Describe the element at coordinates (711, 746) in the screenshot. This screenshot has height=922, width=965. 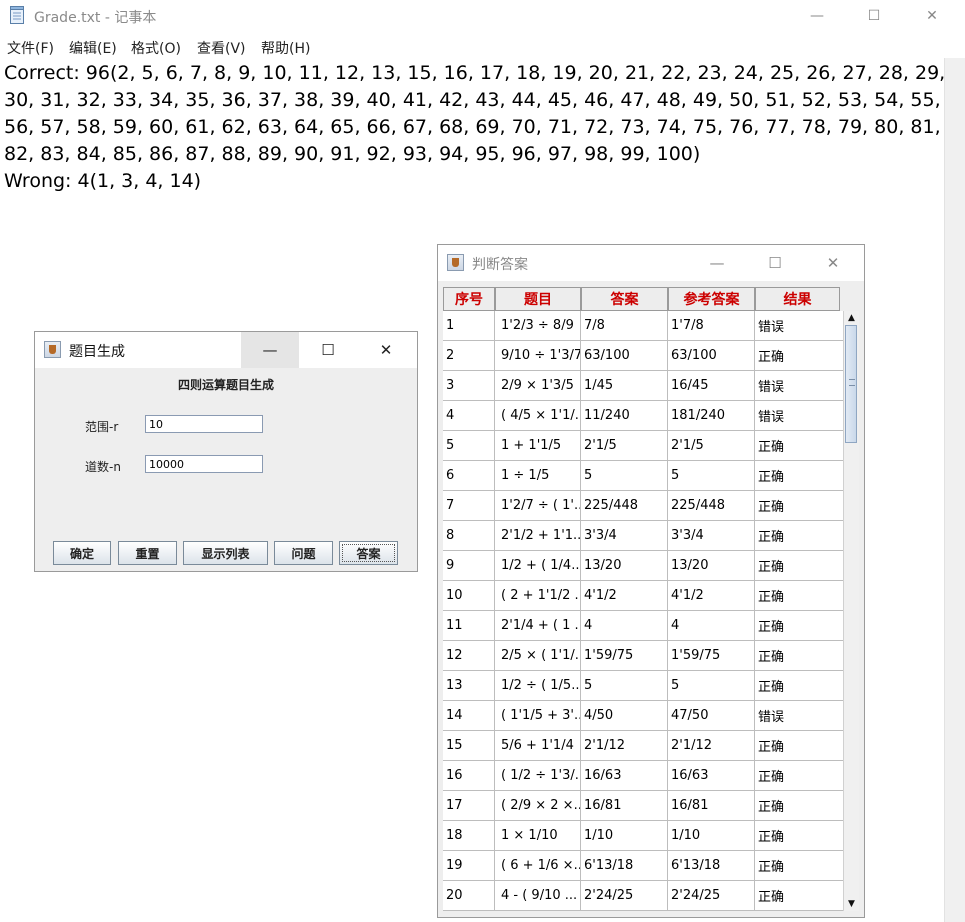
I see `cell-reference: 2'1/12` at that location.